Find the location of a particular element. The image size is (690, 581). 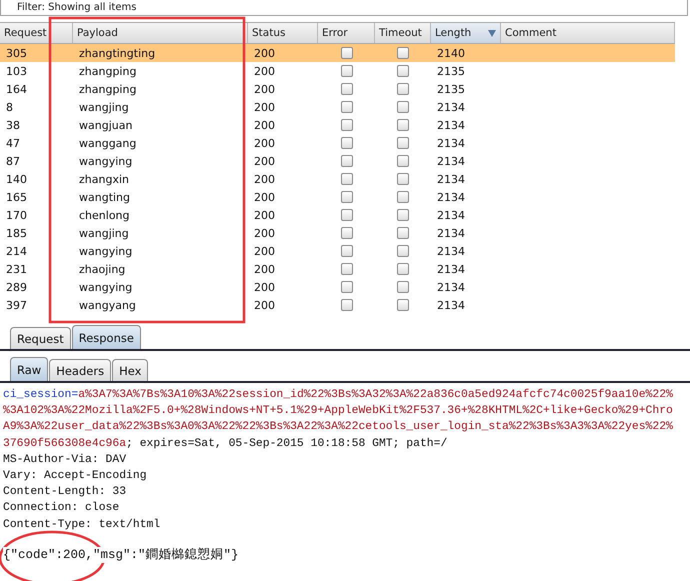

column-header: Payload is located at coordinates (160, 33).